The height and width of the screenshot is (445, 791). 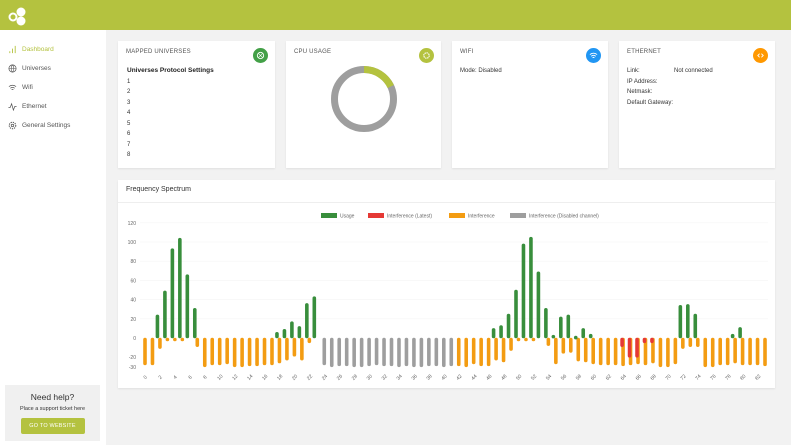 What do you see at coordinates (129, 81) in the screenshot?
I see `list-item: 1` at bounding box center [129, 81].